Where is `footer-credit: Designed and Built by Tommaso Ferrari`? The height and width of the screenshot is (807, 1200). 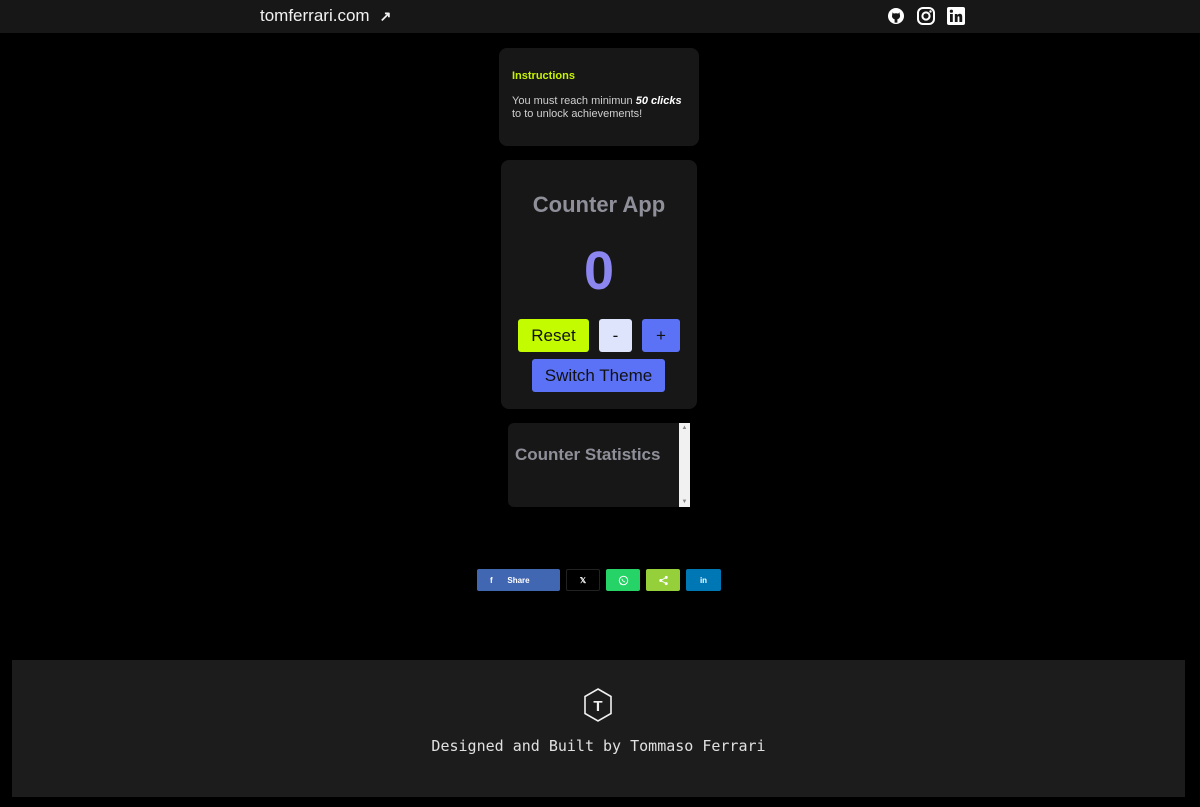 footer-credit: Designed and Built by Tommaso Ferrari is located at coordinates (598, 746).